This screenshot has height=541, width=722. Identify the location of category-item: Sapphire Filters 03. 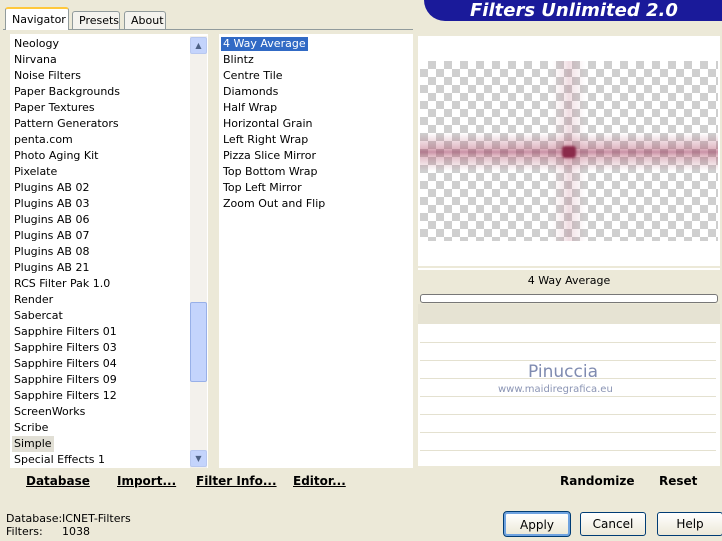
(65, 348).